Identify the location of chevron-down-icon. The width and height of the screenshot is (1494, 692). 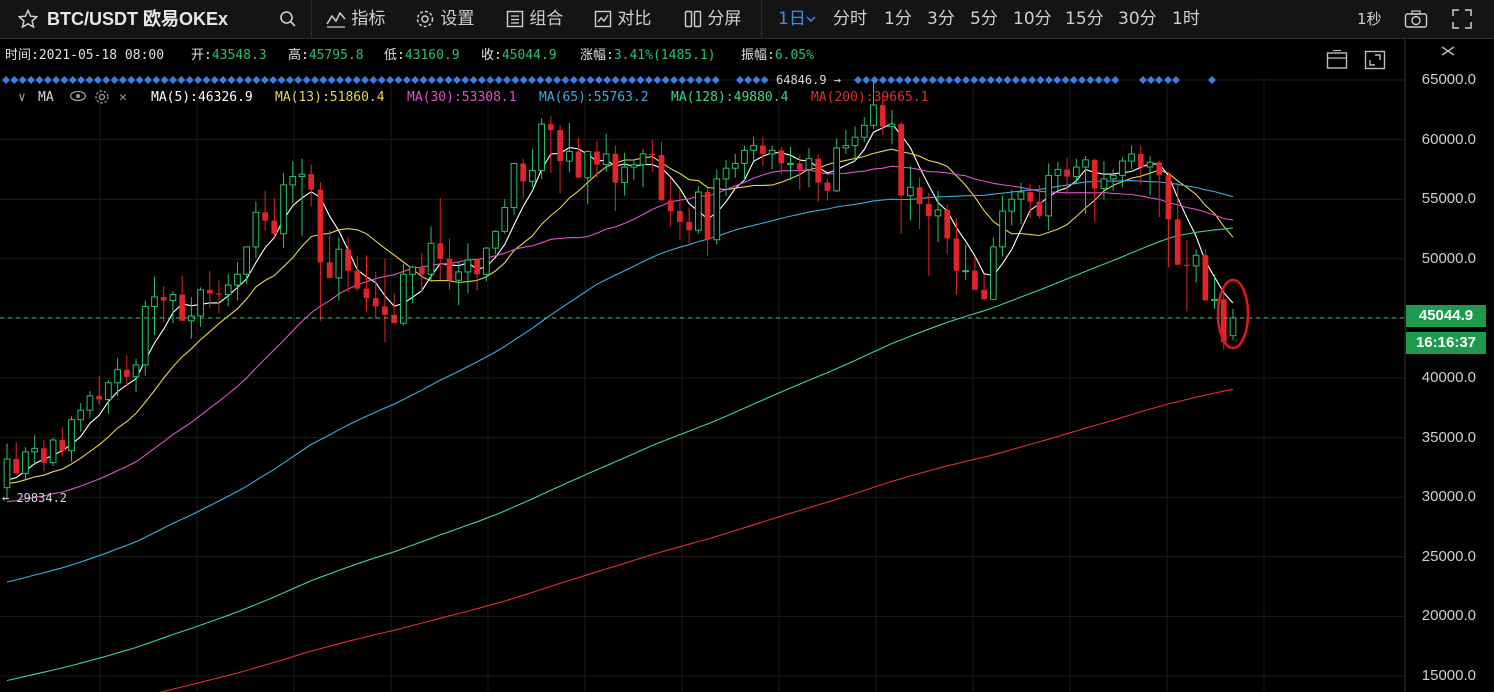
(811, 19).